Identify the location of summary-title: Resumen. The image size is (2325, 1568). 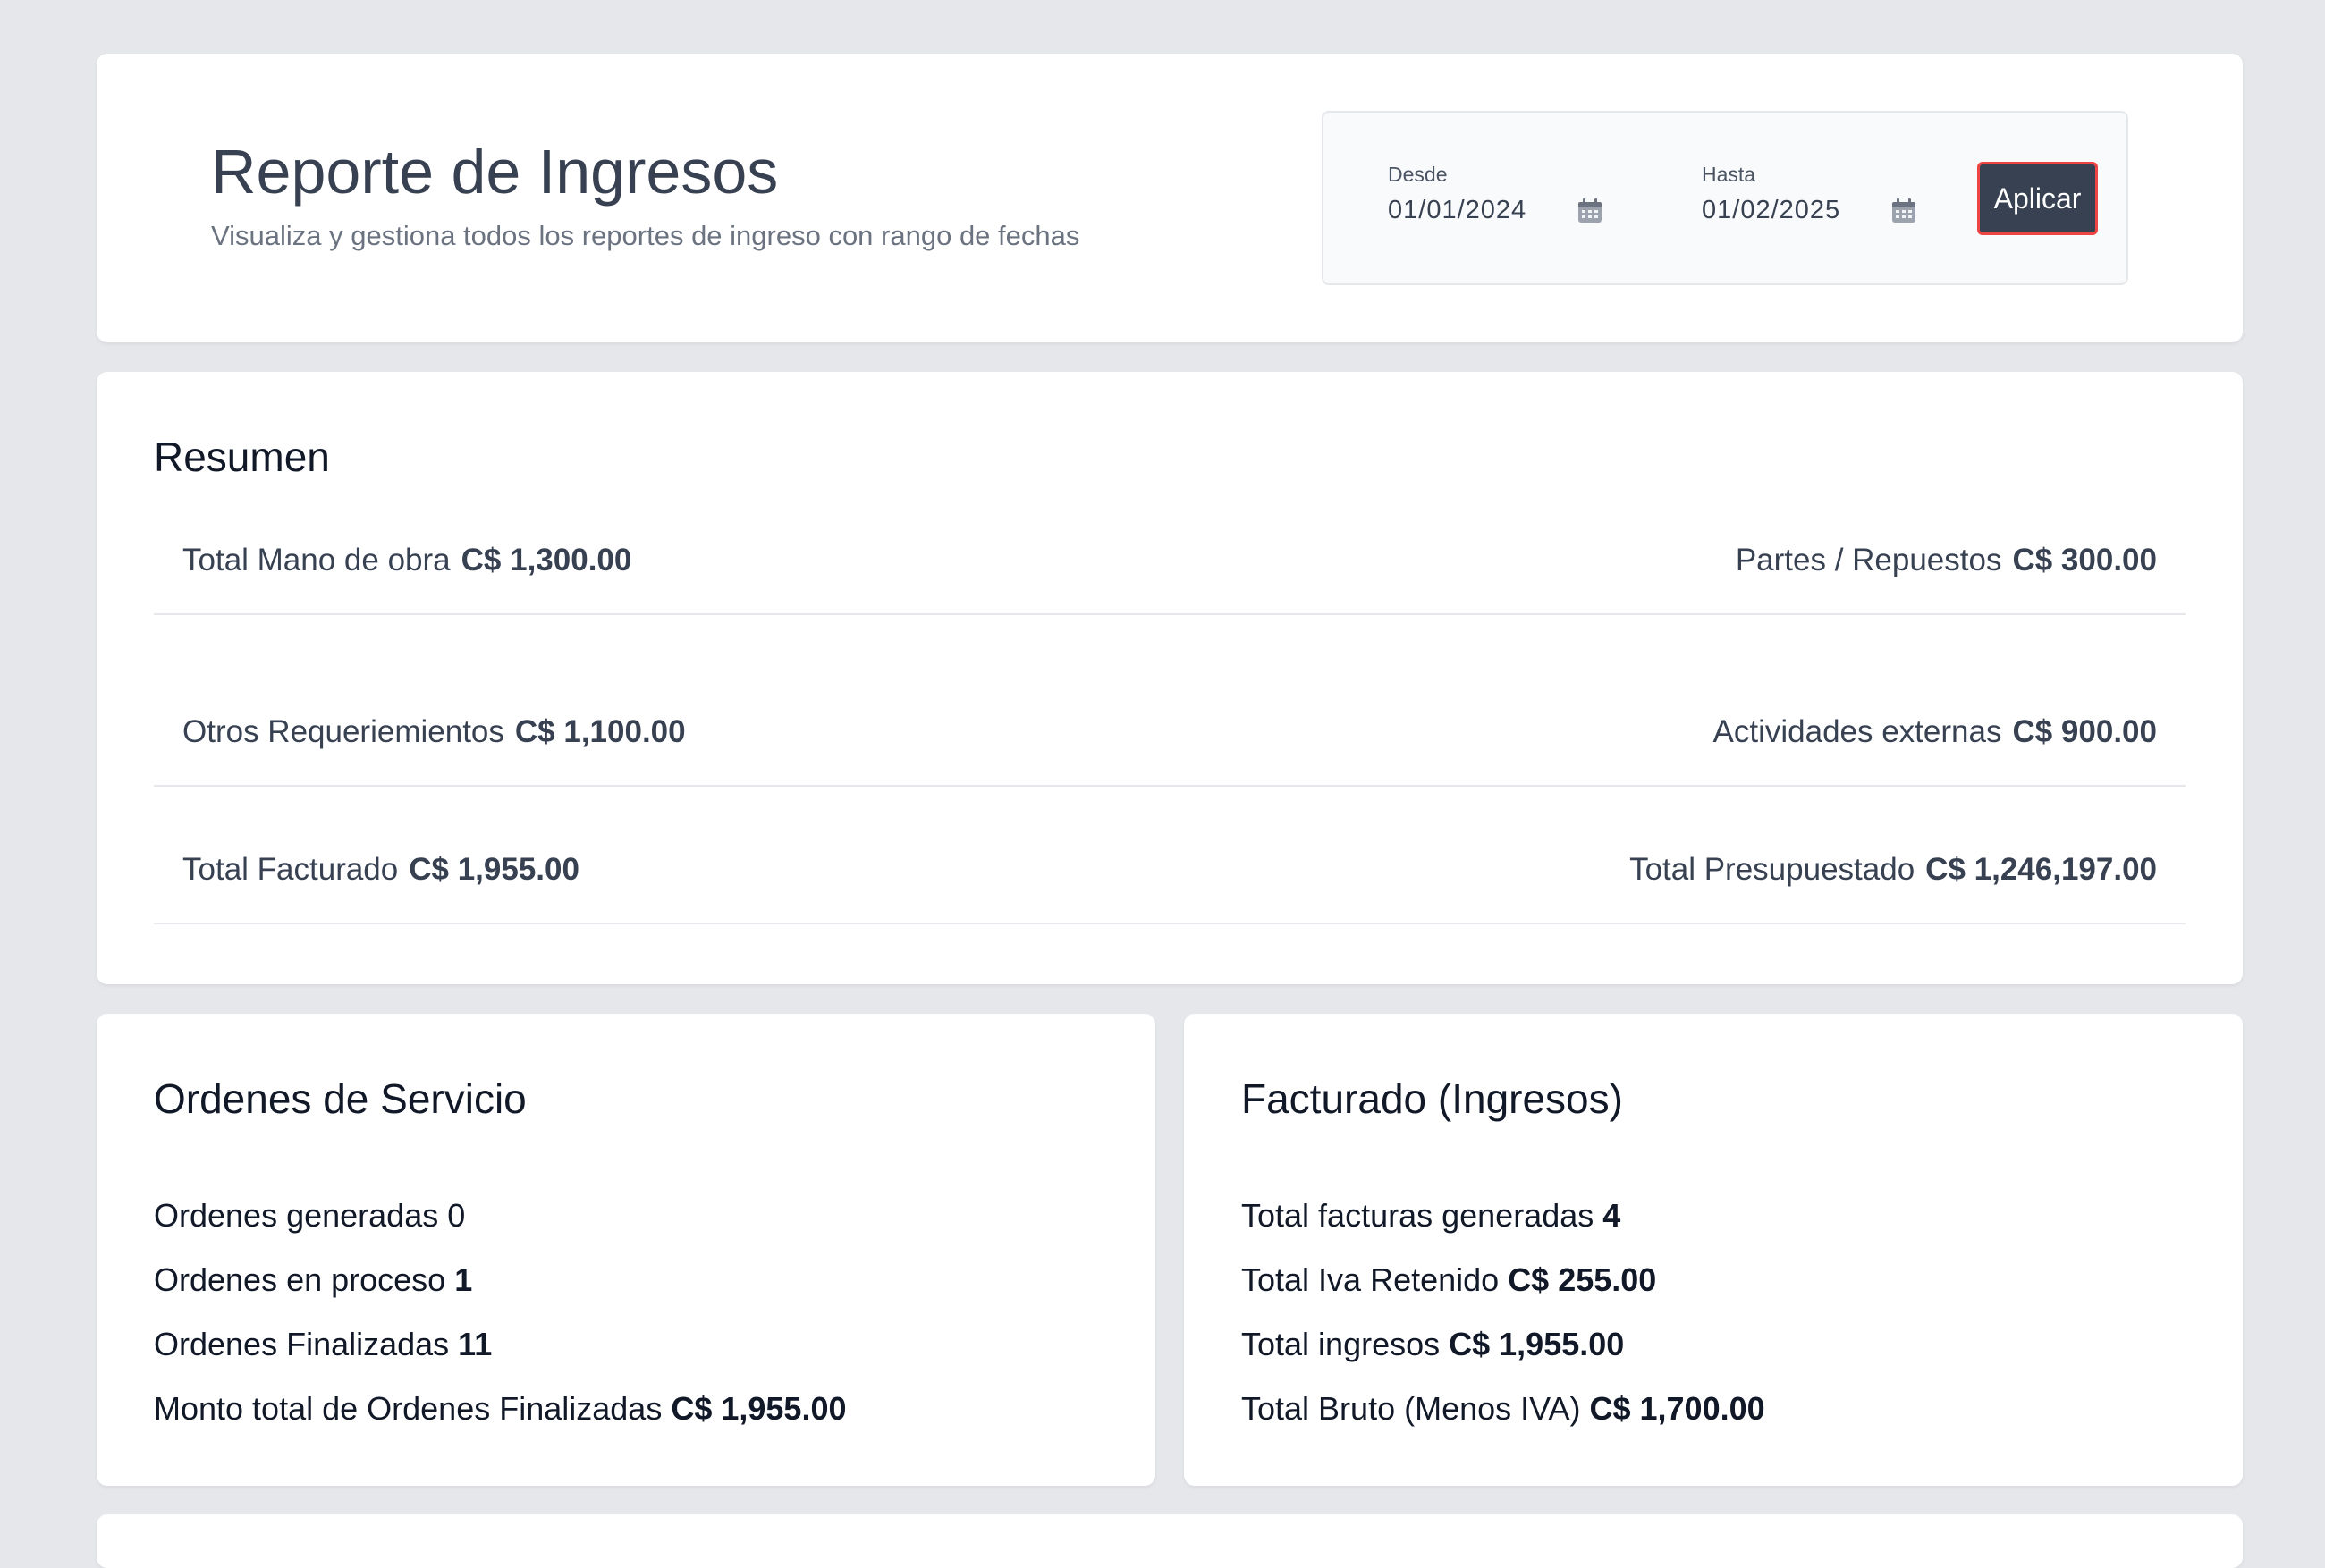
(242, 457).